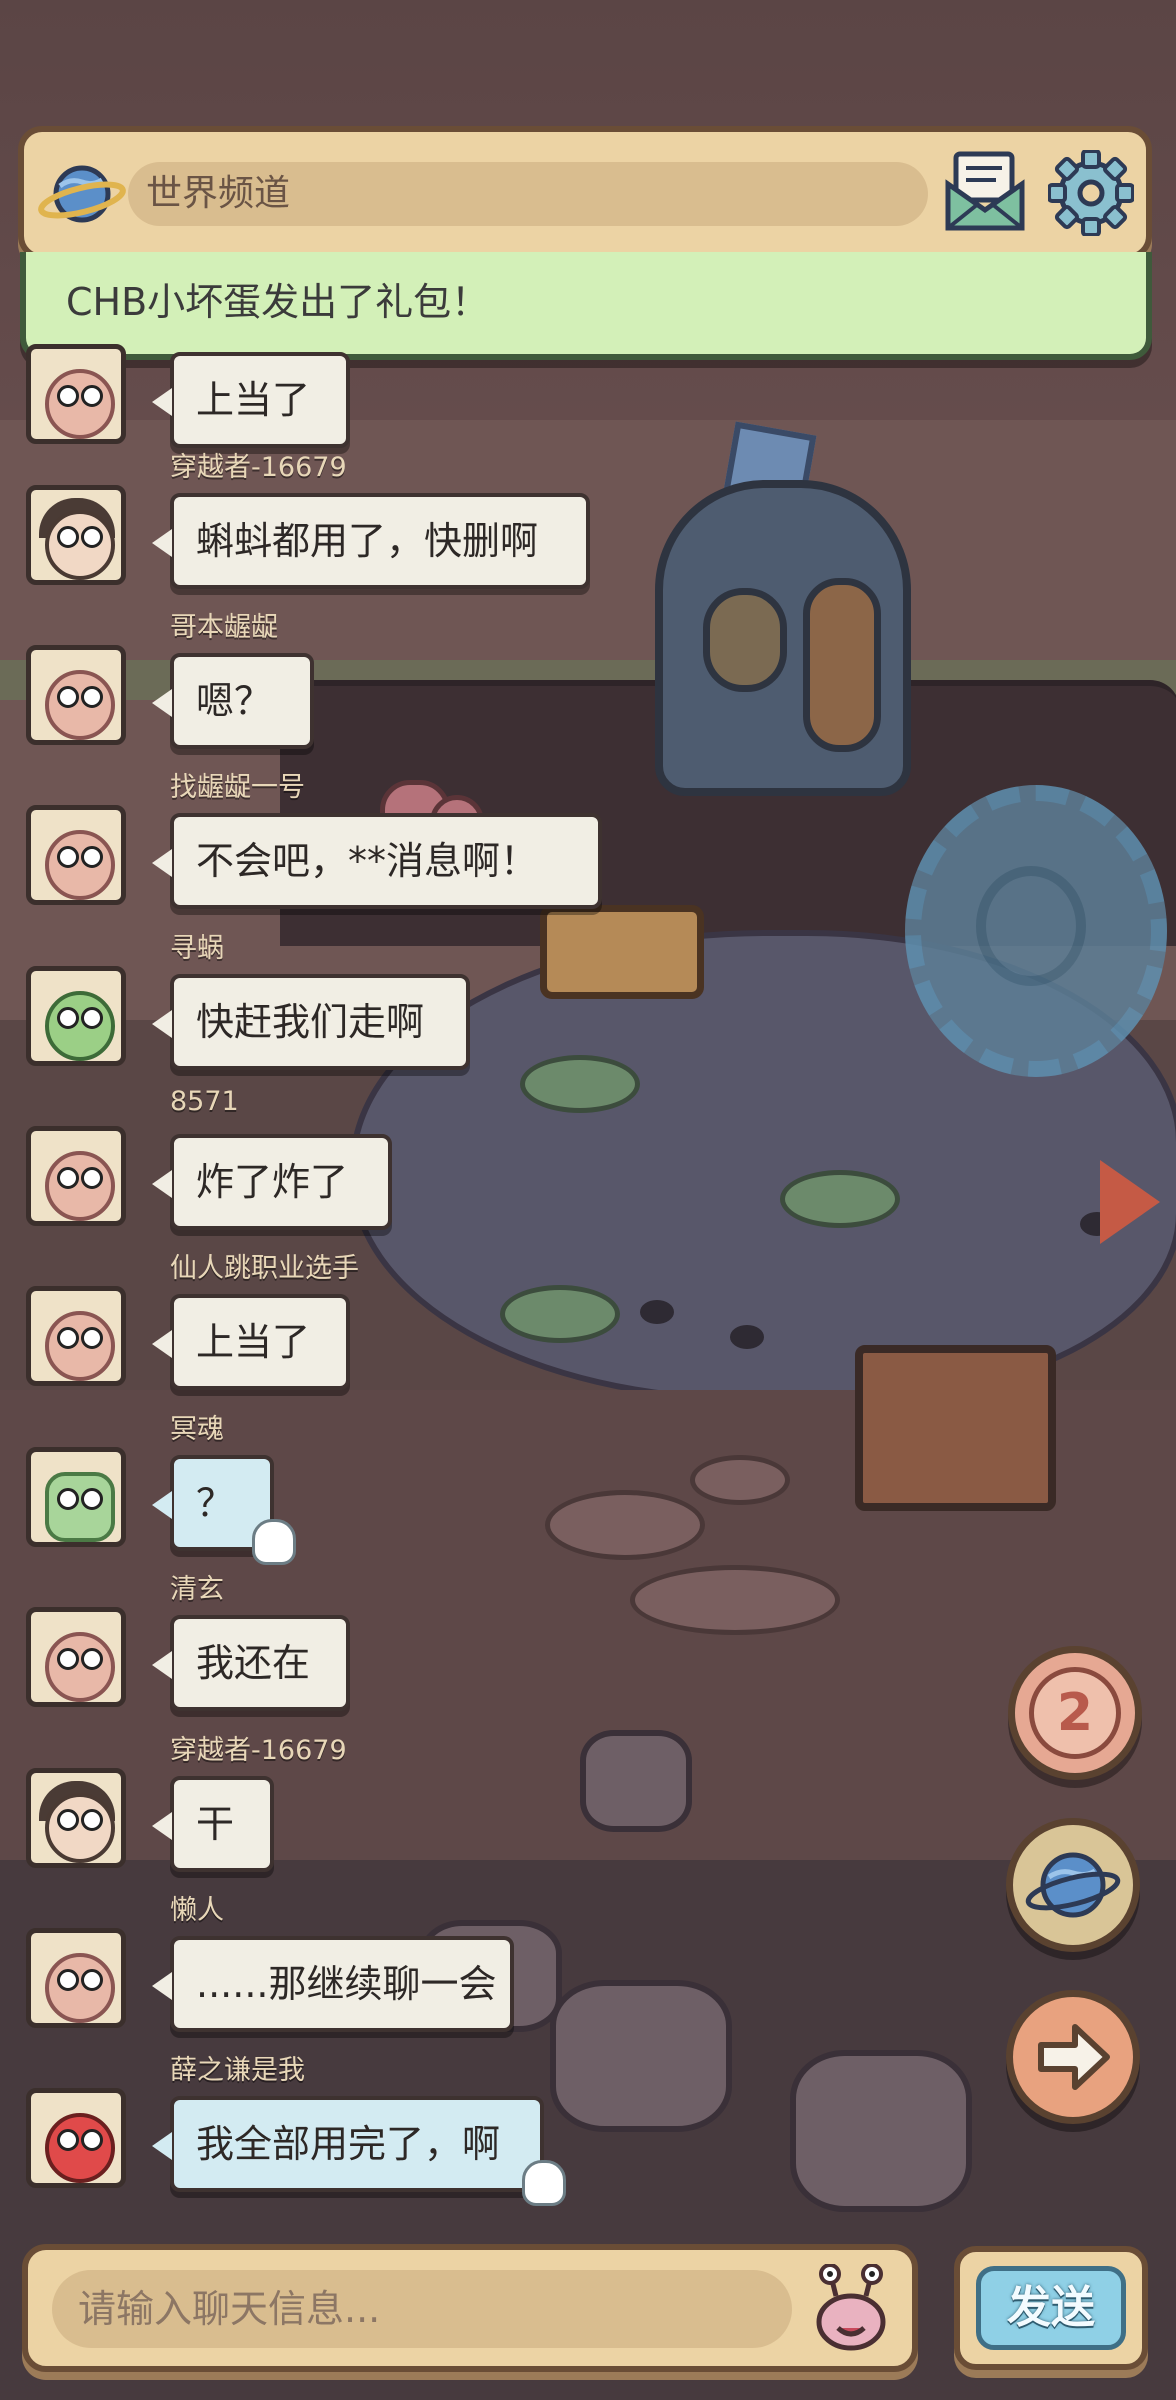 Image resolution: width=1176 pixels, height=2400 pixels. I want to click on cactus-avatar, so click(76, 1497).